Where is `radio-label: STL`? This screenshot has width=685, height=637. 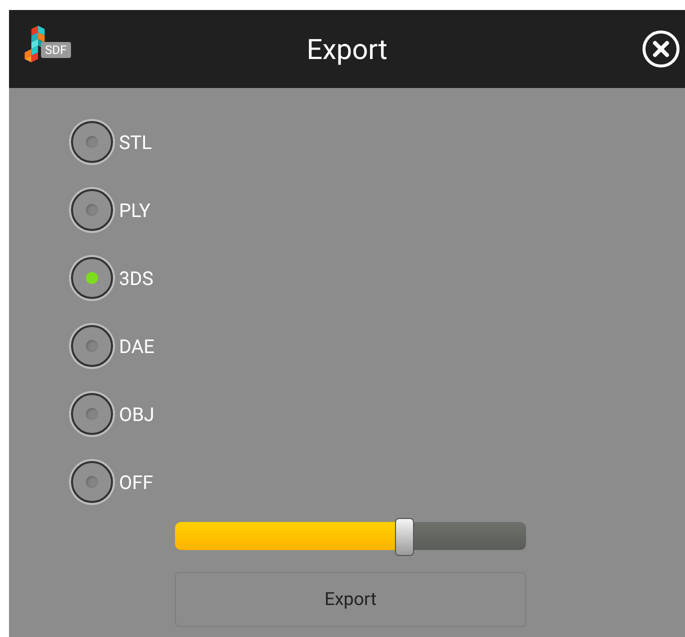
radio-label: STL is located at coordinates (135, 142).